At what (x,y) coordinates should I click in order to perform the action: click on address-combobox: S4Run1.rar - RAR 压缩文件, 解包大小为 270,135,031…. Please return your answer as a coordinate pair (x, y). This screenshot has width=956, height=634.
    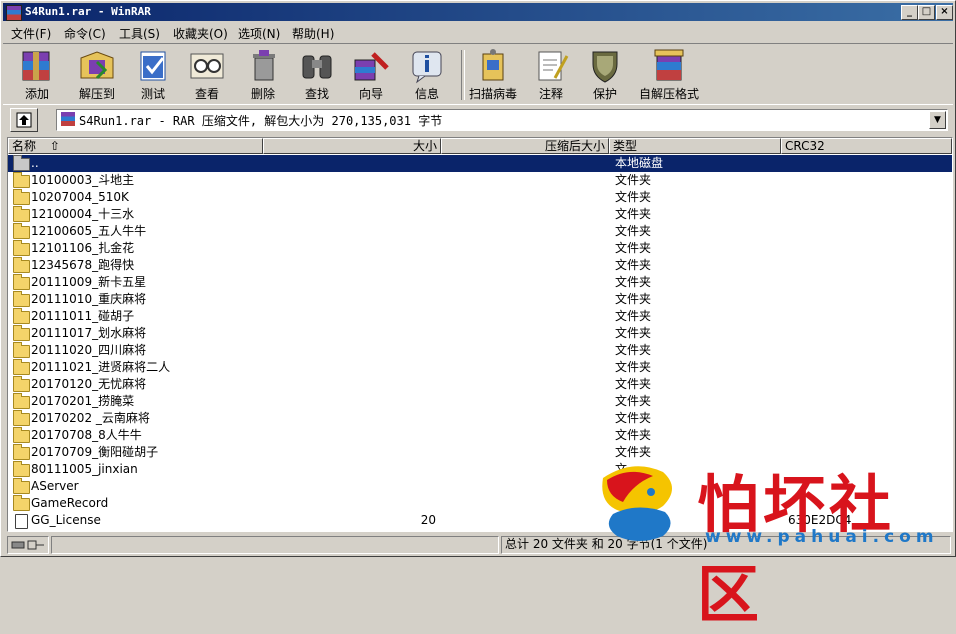
    Looking at the image, I should click on (502, 120).